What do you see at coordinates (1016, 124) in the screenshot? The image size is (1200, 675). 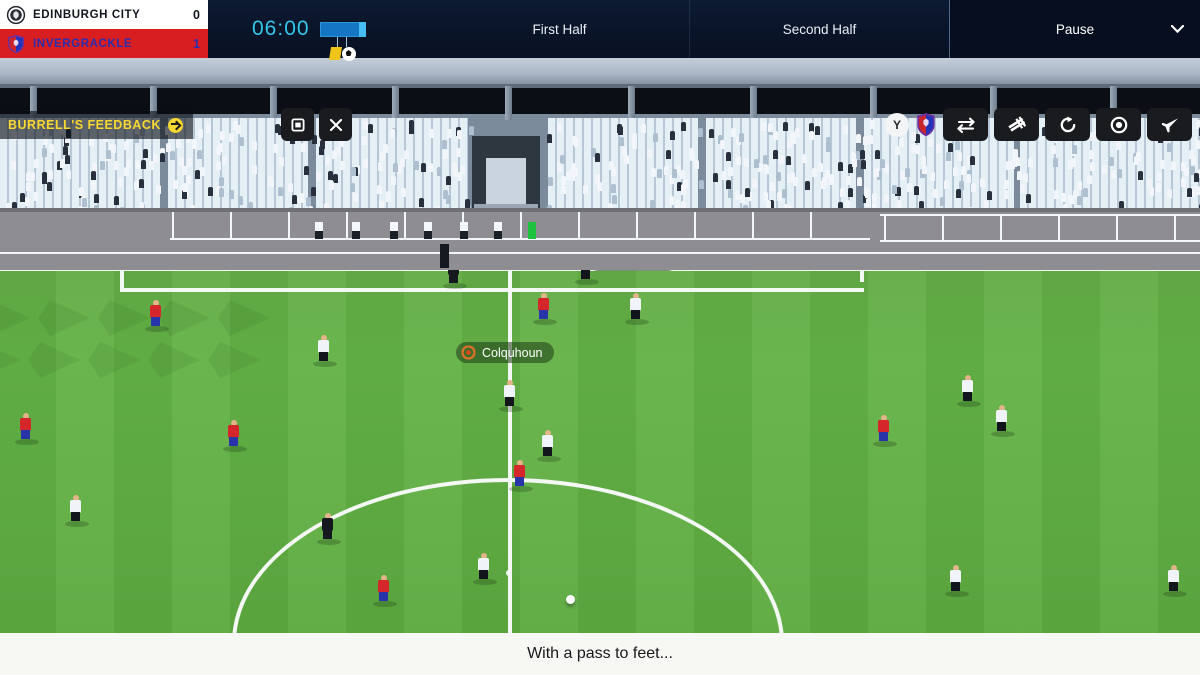 I see `tactics-button` at bounding box center [1016, 124].